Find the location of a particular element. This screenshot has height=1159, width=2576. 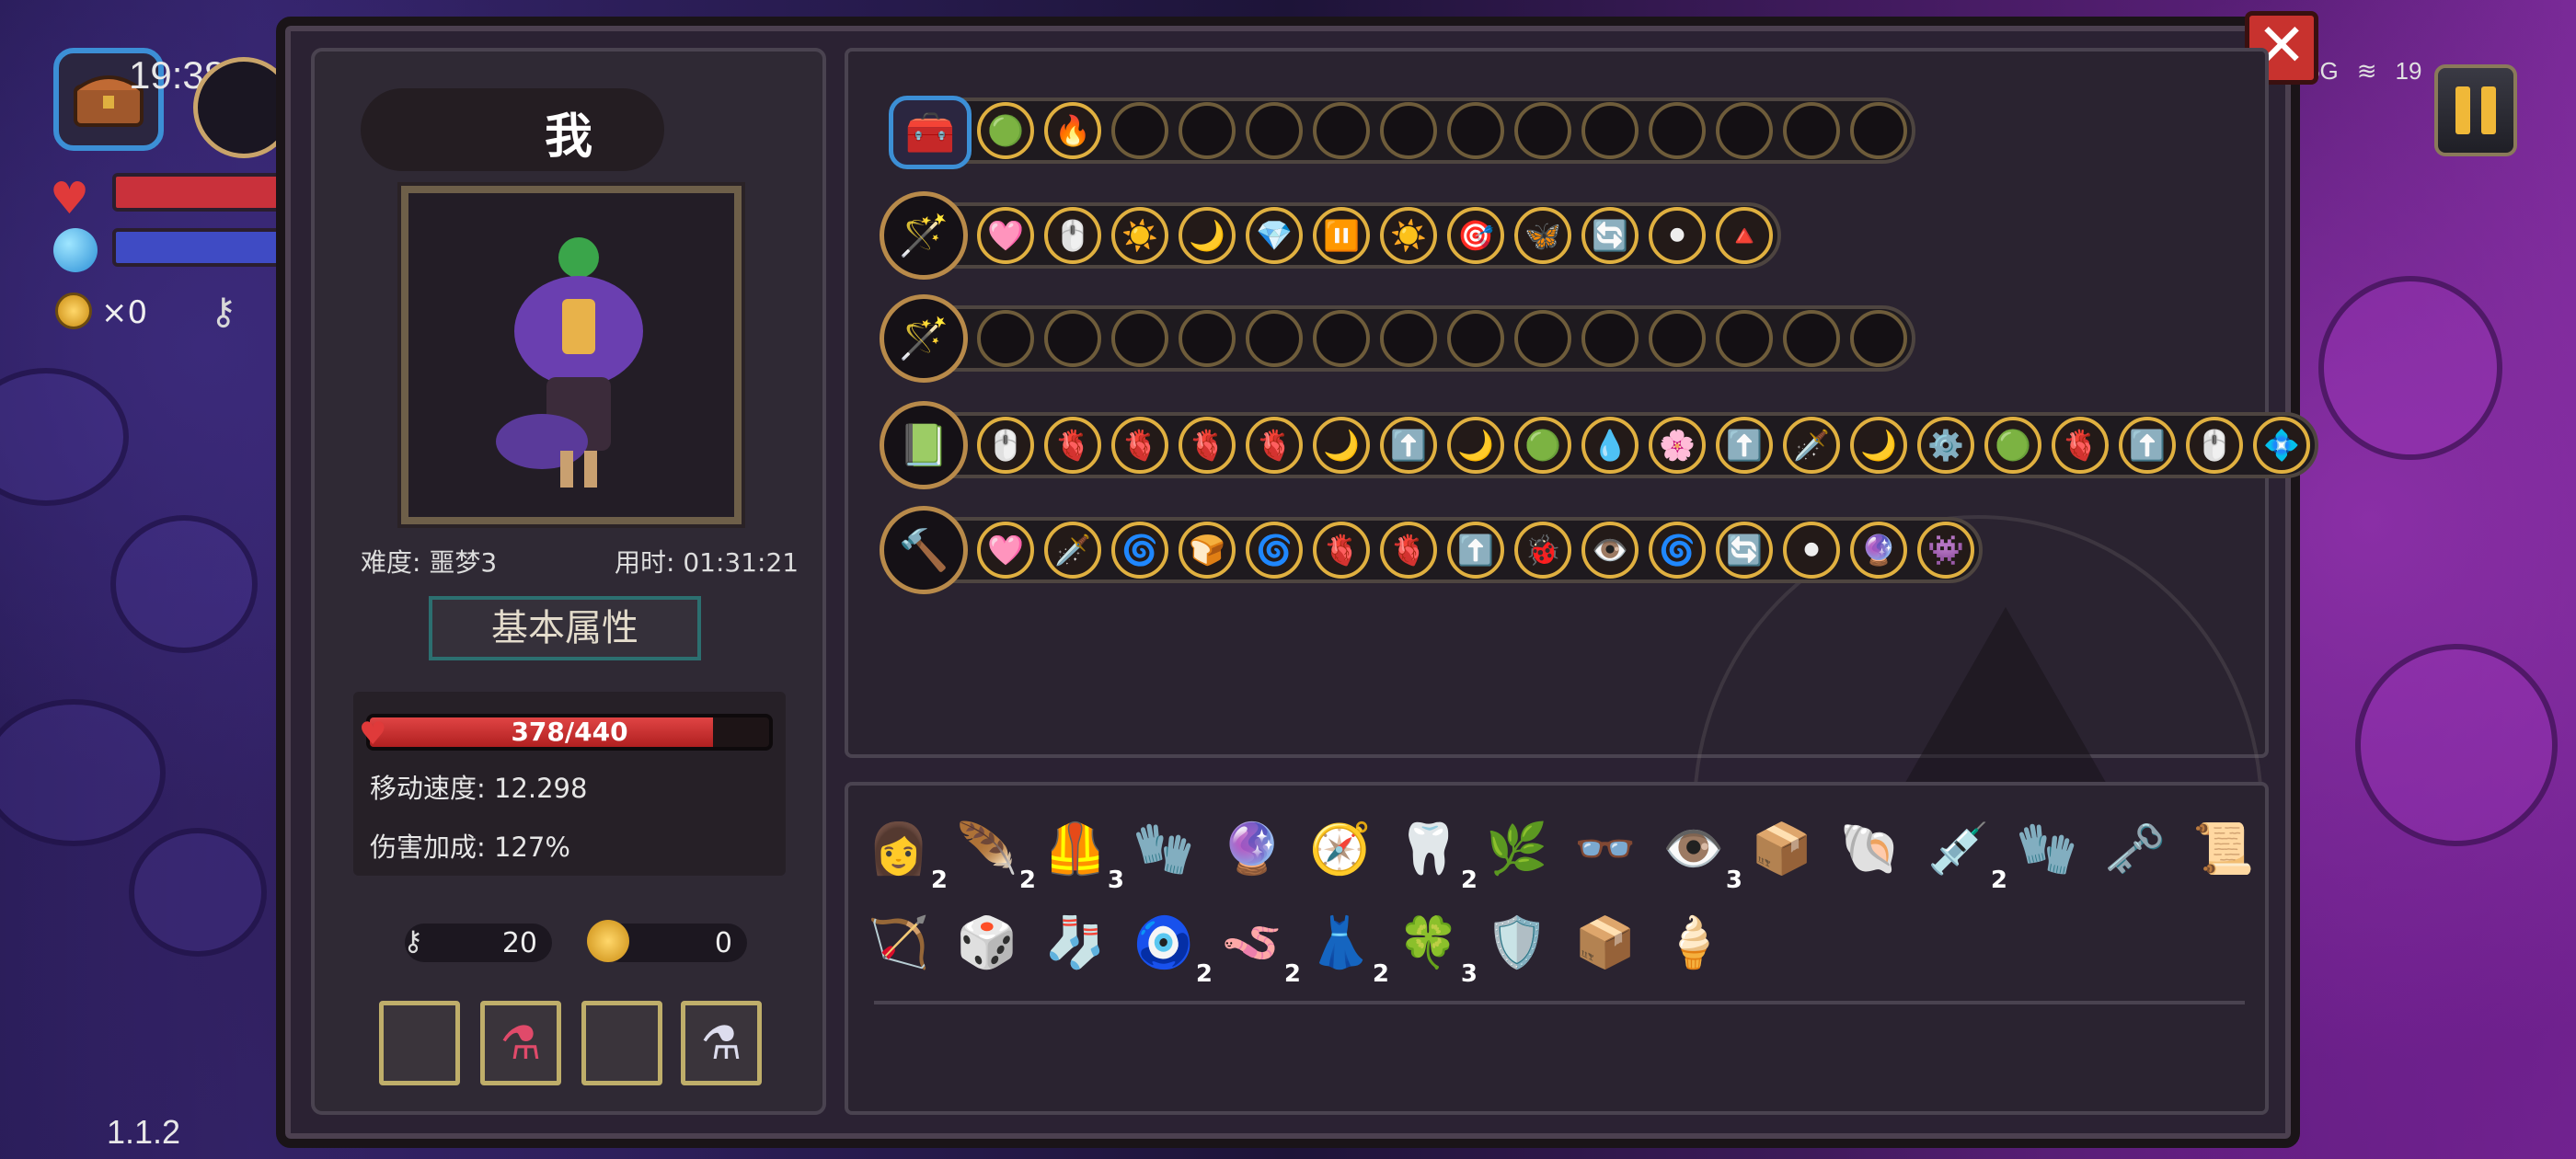

rune-slot-filled: 💠 is located at coordinates (2281, 445).